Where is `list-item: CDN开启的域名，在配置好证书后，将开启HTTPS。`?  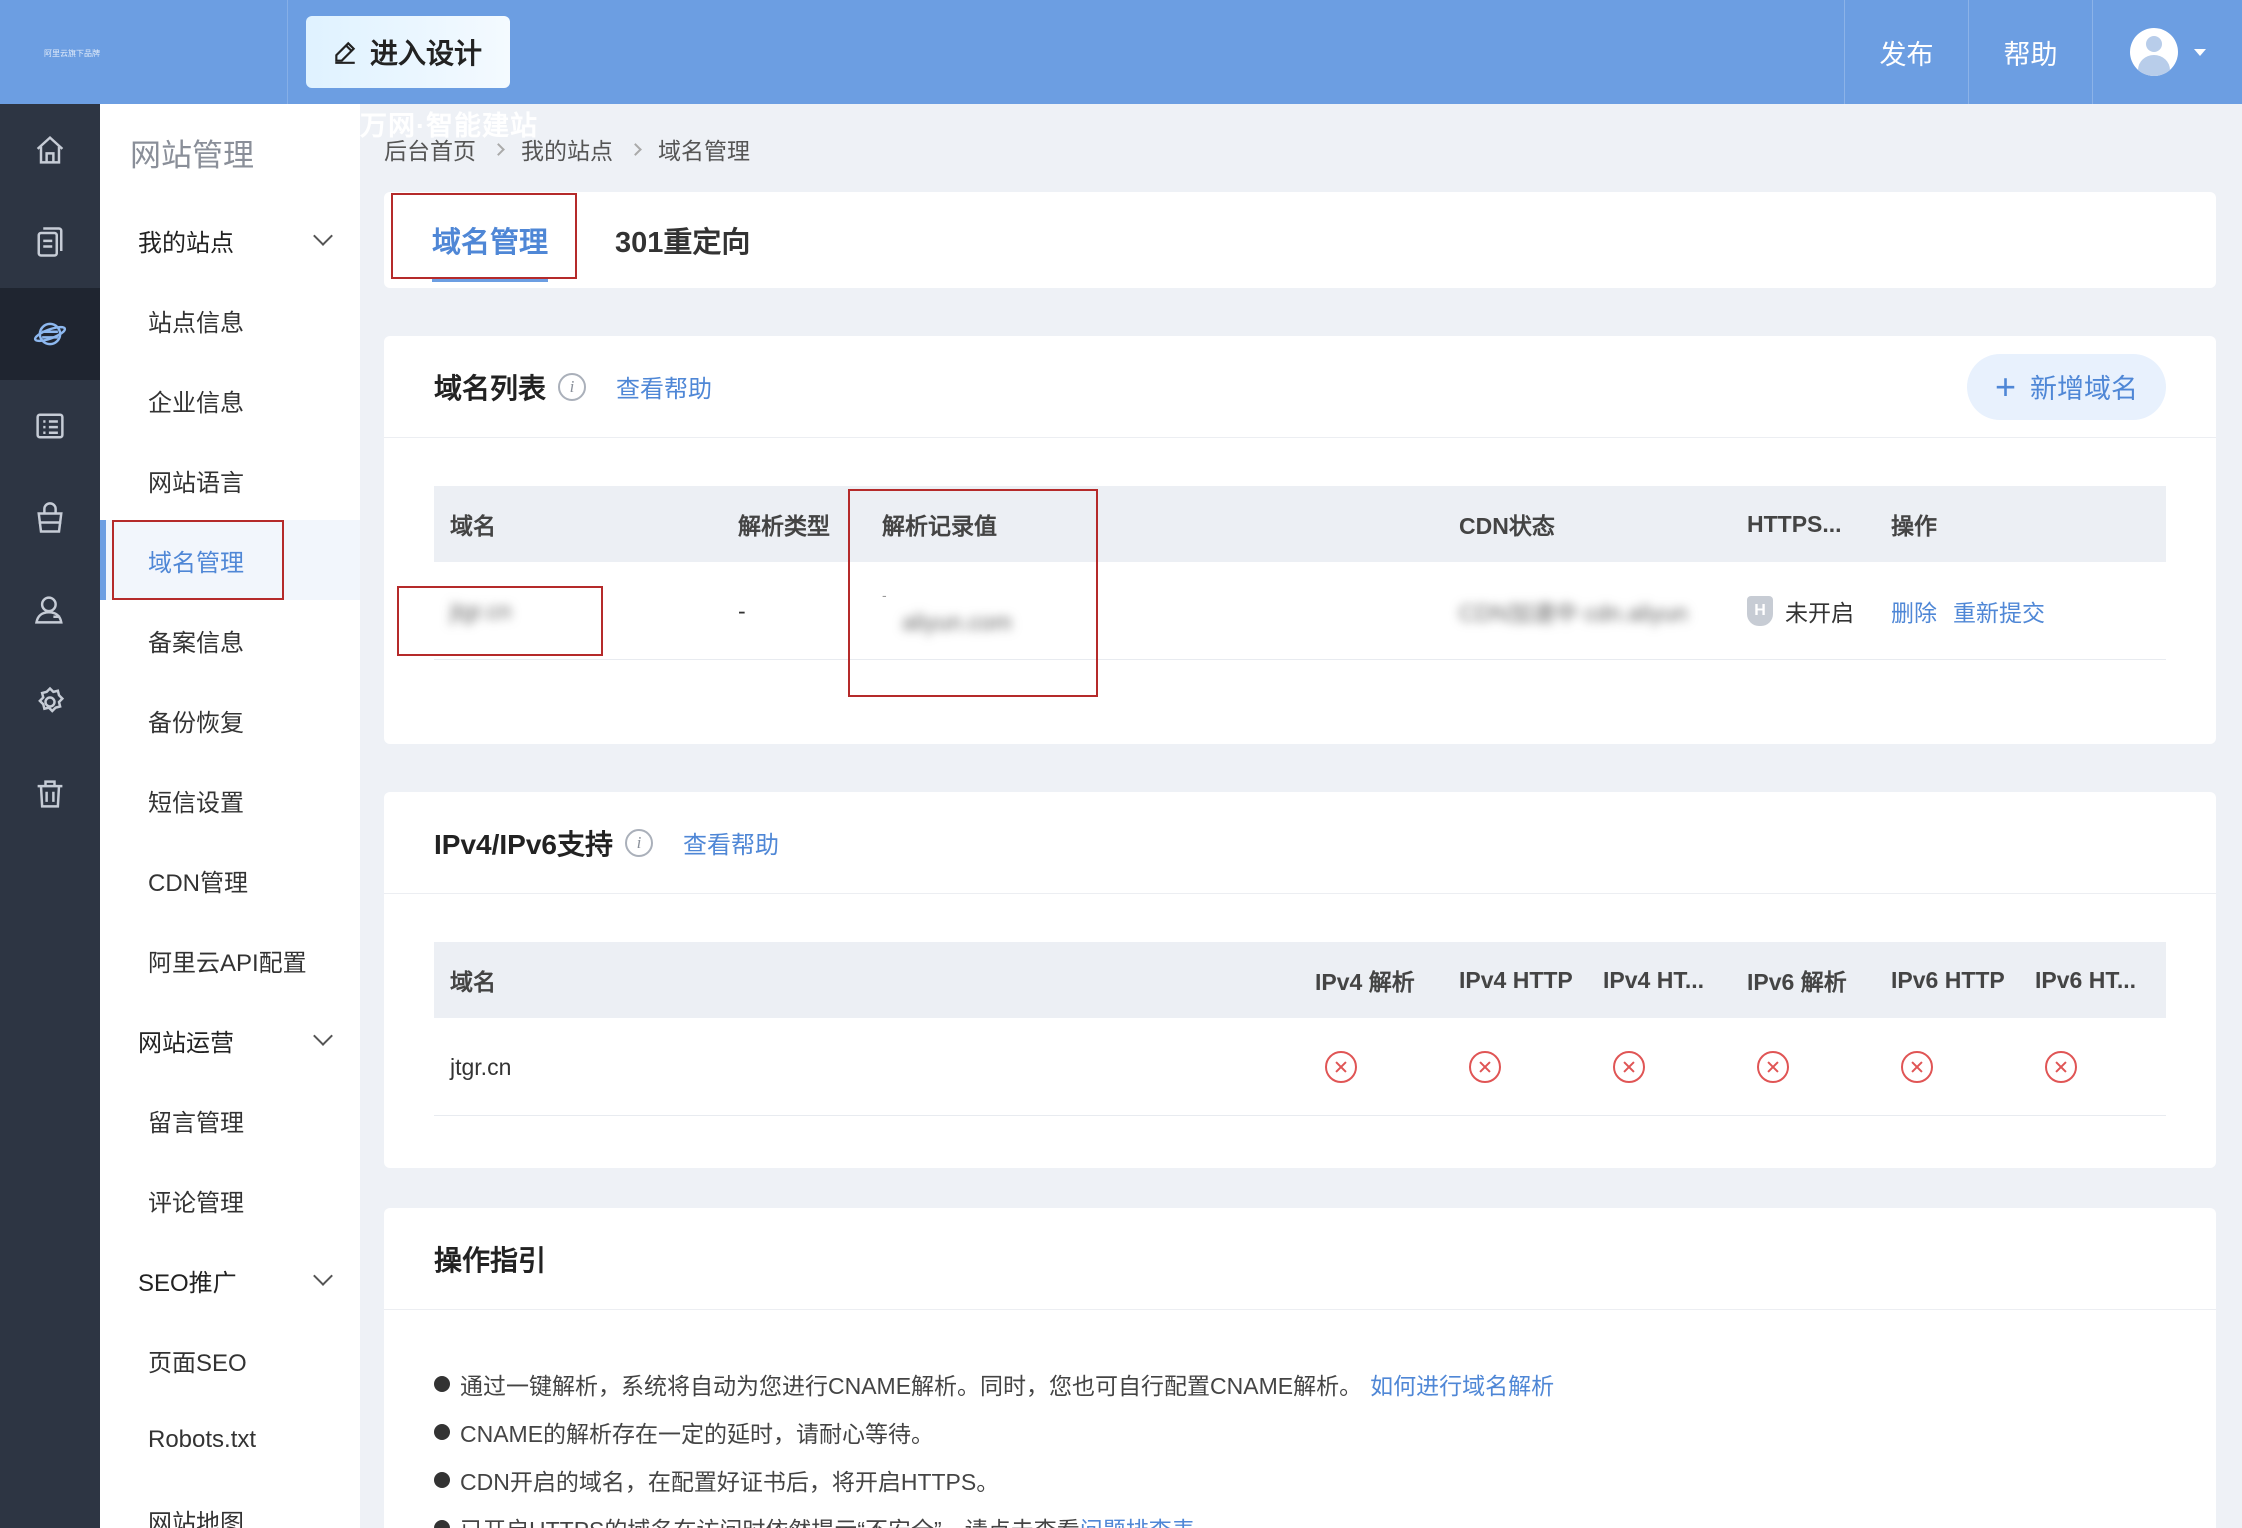
list-item: CDN开启的域名，在配置好证书后，将开启HTTPS。 is located at coordinates (994, 1480).